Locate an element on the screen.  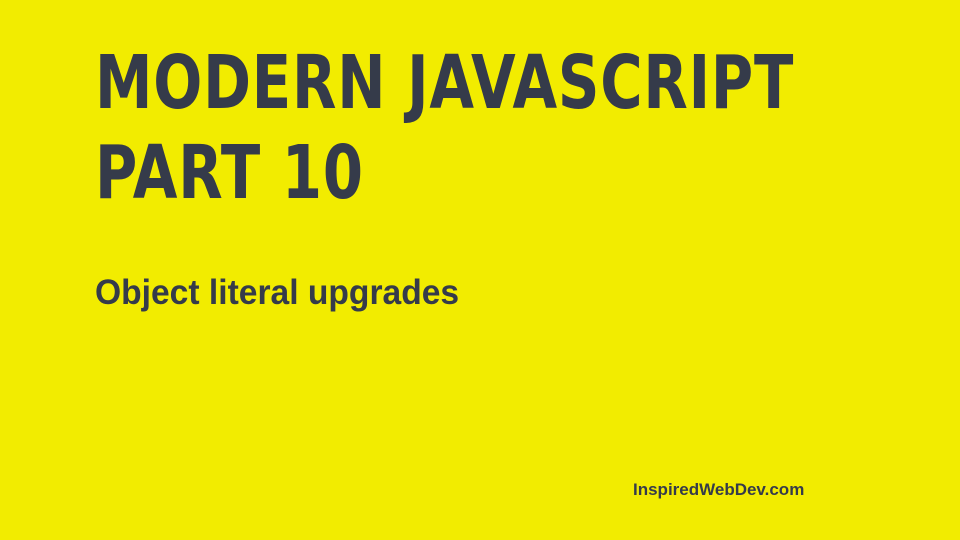
slide-subtitle: Object literal upgrades is located at coordinates (277, 292).